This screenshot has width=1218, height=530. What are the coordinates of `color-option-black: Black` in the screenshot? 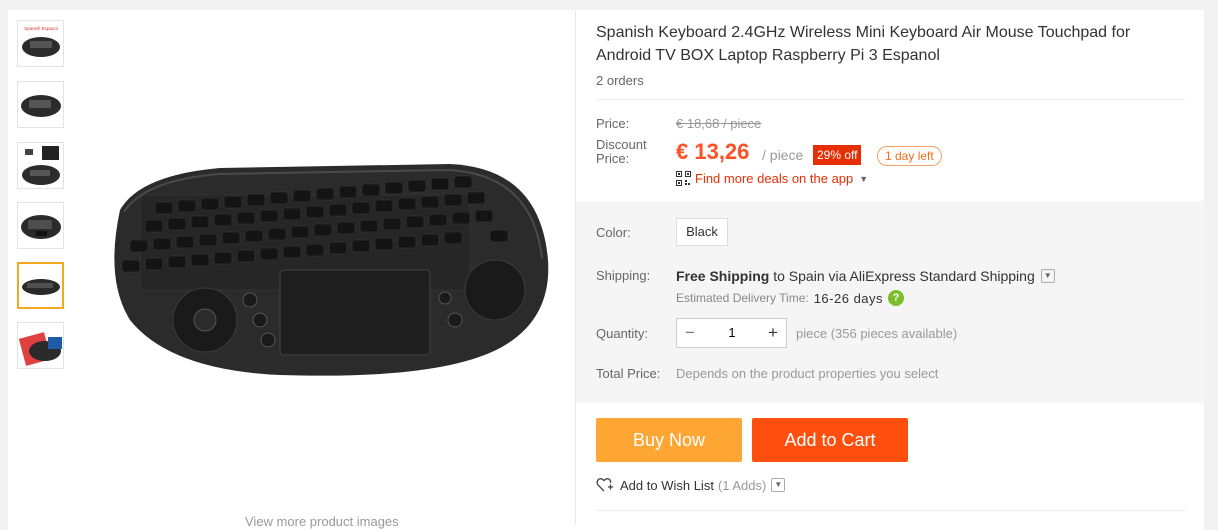 It's located at (702, 232).